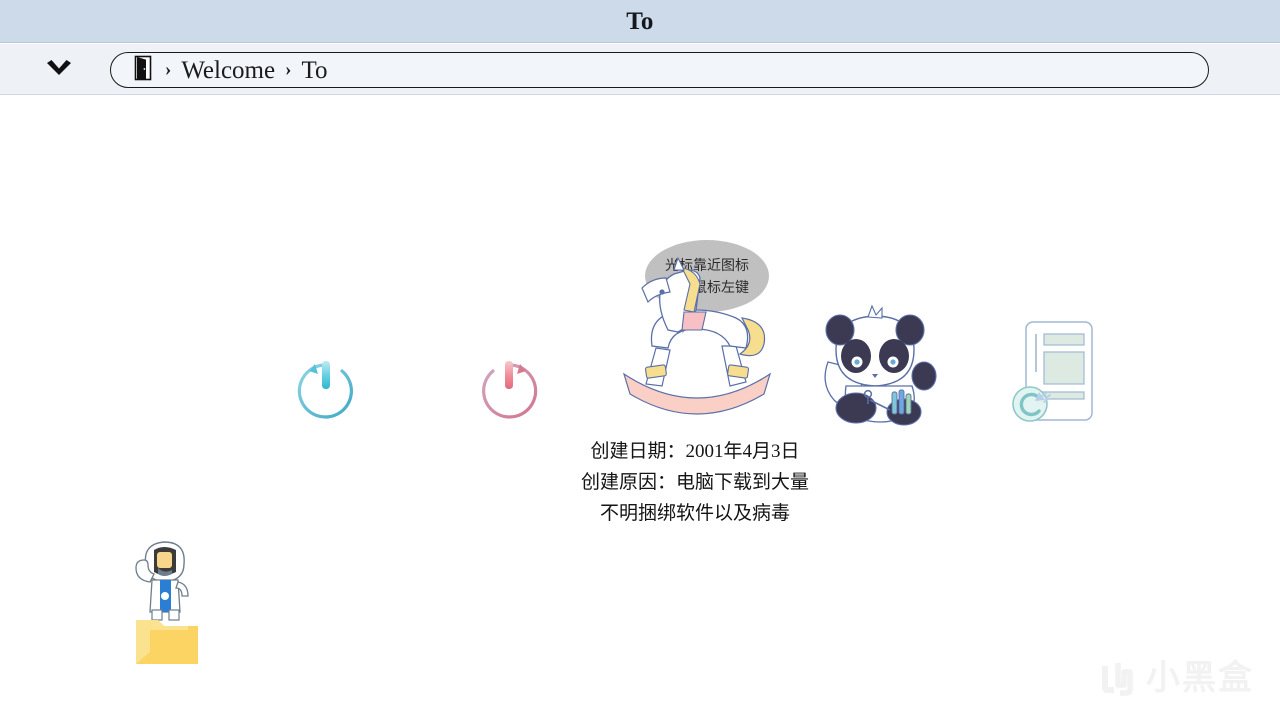 The height and width of the screenshot is (720, 1280). I want to click on shutdown-restart-pink-icon, so click(509, 391).